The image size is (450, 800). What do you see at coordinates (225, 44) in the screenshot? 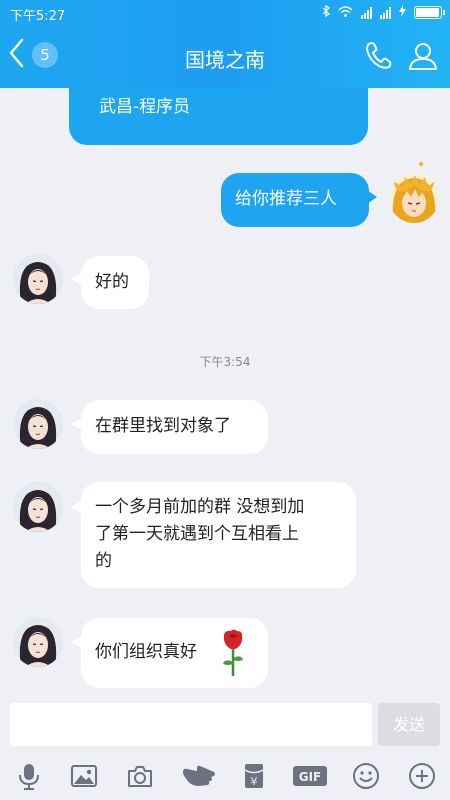
I see `chat-header: 下午5:27 5 国境之南` at bounding box center [225, 44].